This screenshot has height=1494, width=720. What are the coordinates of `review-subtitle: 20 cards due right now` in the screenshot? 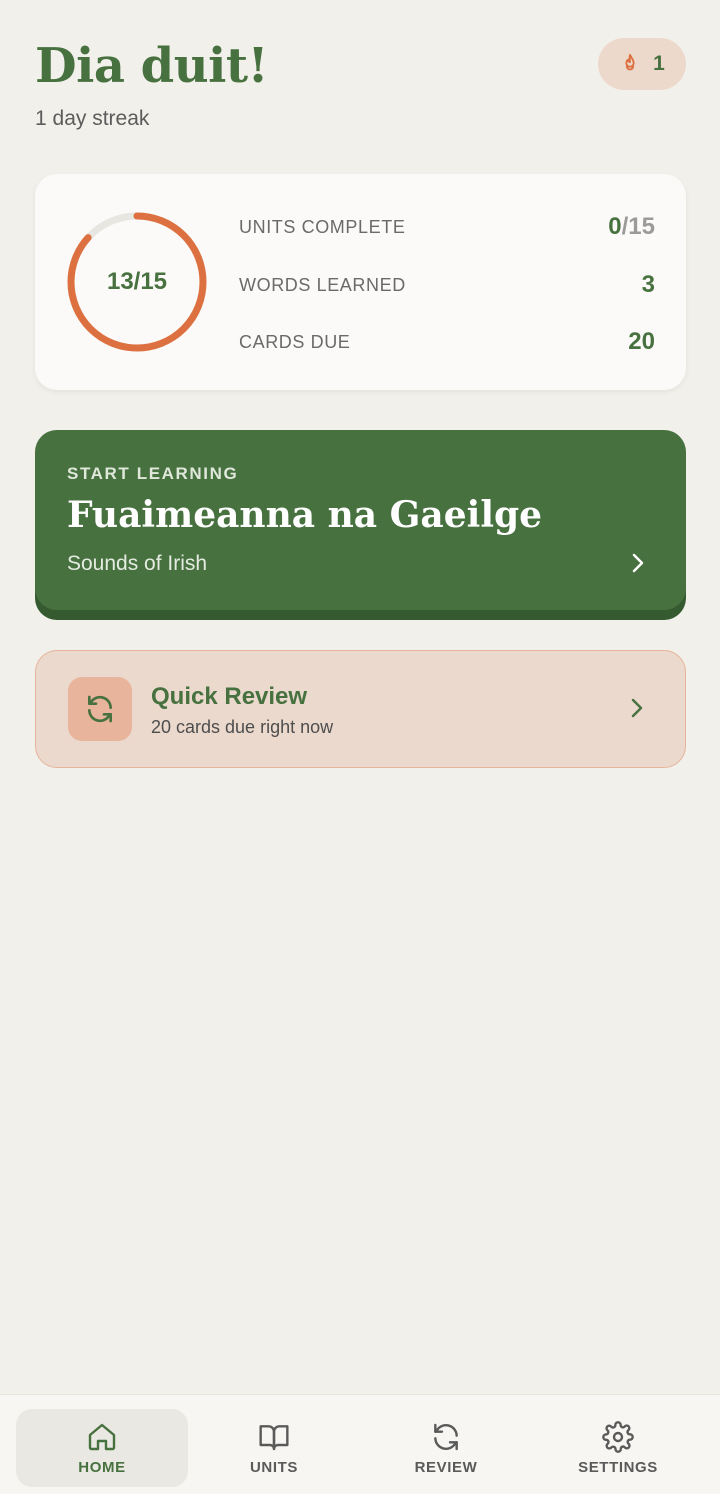 It's located at (242, 727).